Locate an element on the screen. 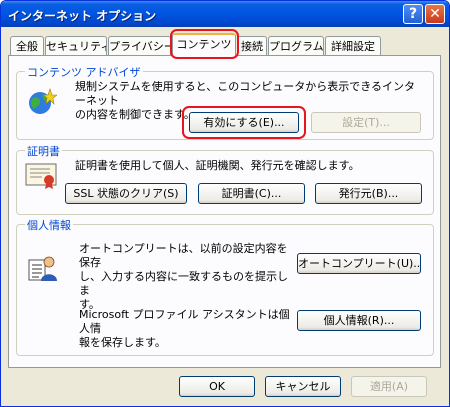 Image resolution: width=450 pixels, height=407 pixels. title-bar: インターネット オプション ? ✕ is located at coordinates (225, 14).